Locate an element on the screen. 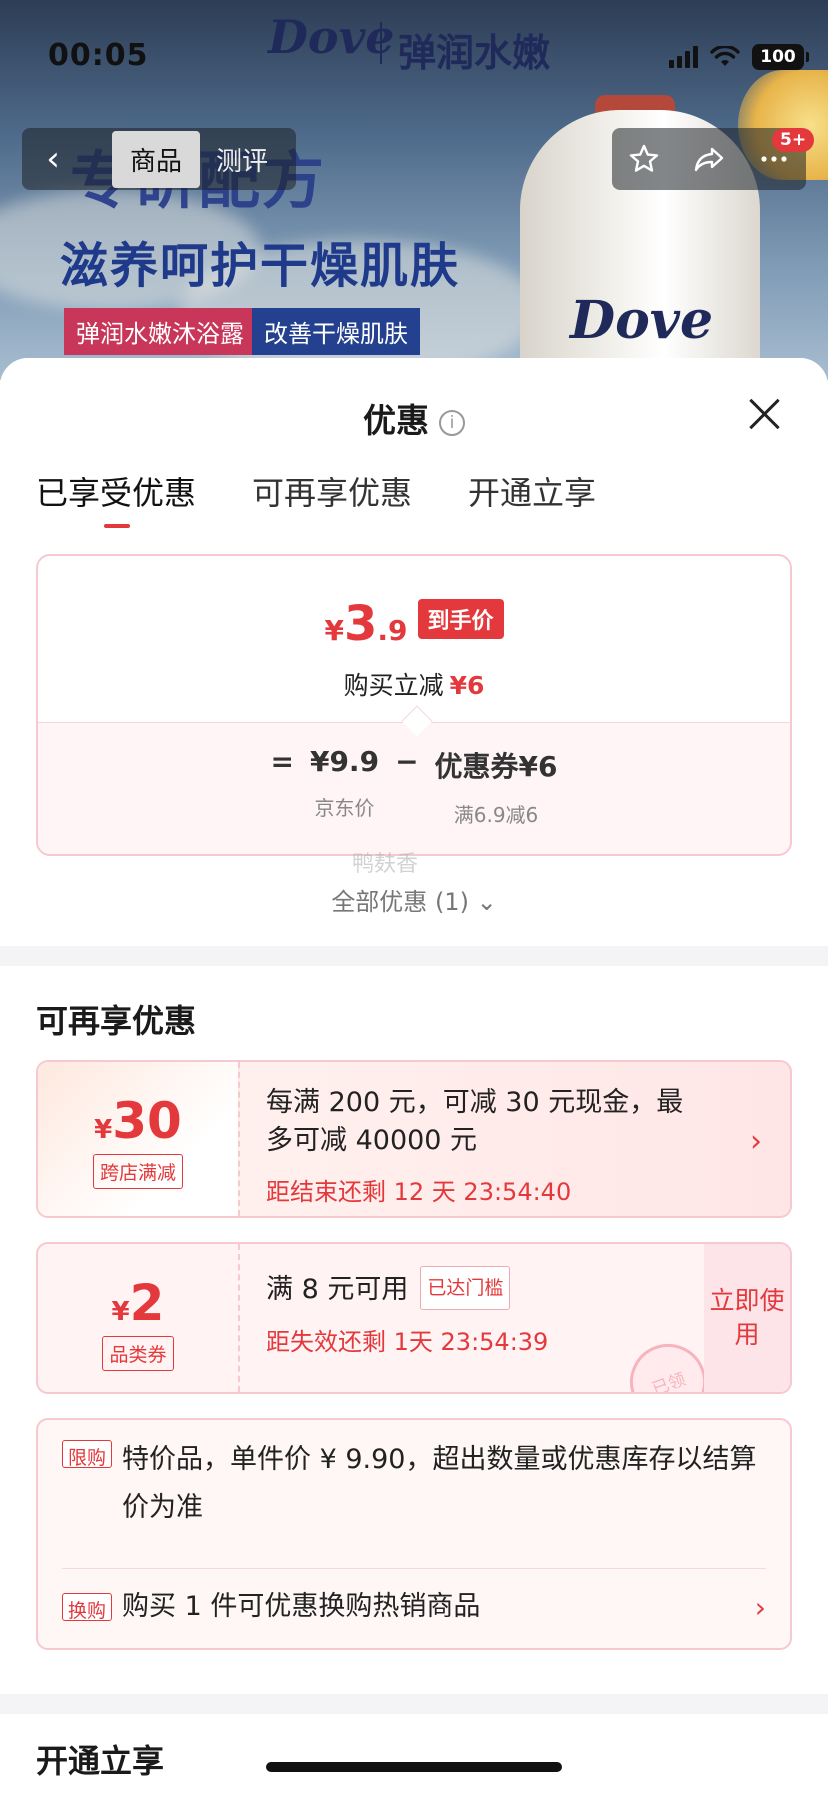  ad-tagline: 滋养呵护干燥肌肤 is located at coordinates (260, 266).